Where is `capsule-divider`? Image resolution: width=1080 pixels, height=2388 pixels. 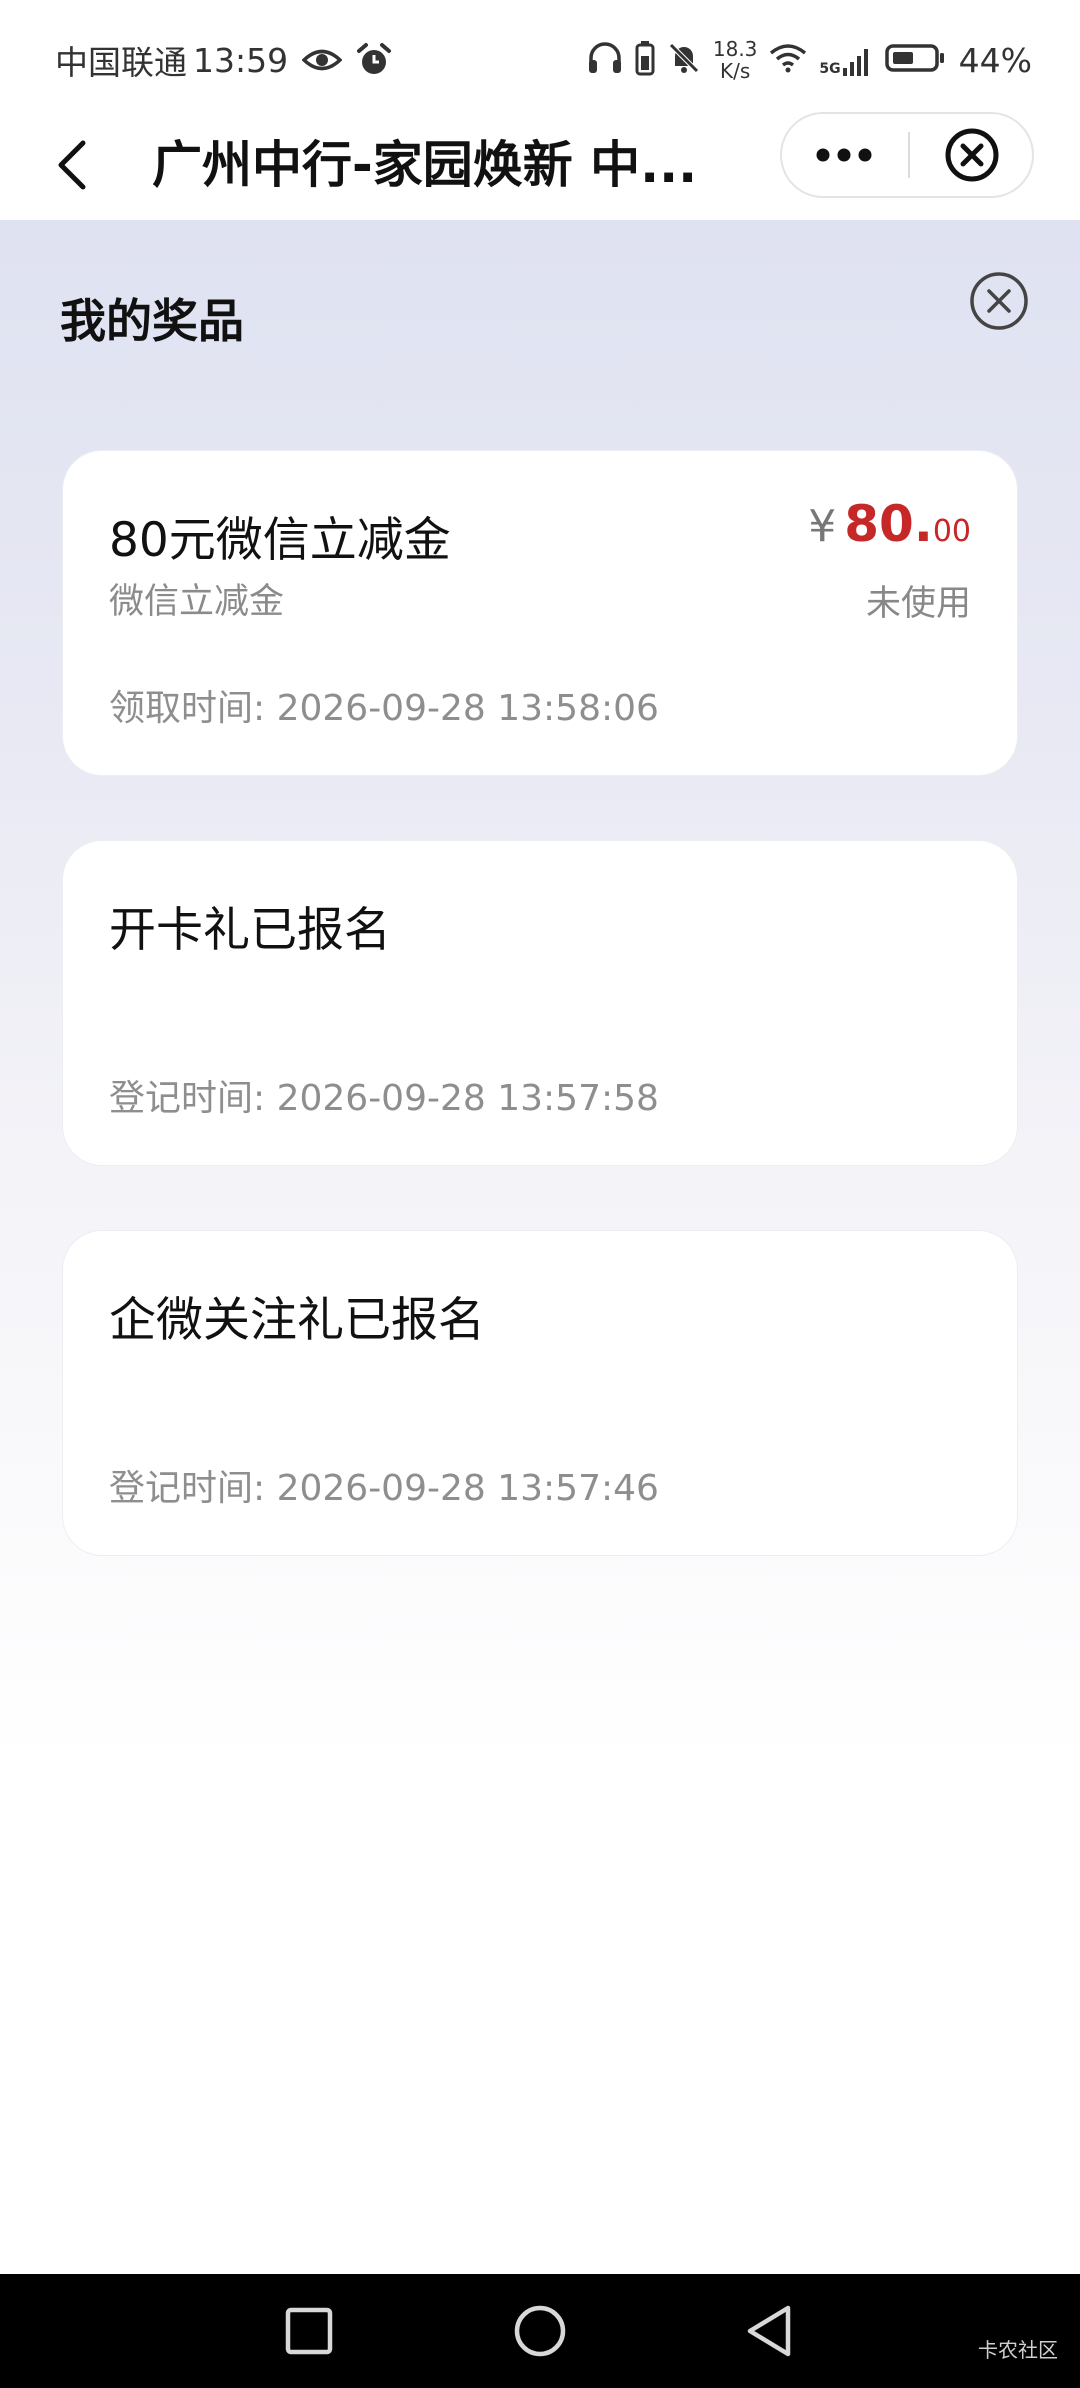
capsule-divider is located at coordinates (909, 155).